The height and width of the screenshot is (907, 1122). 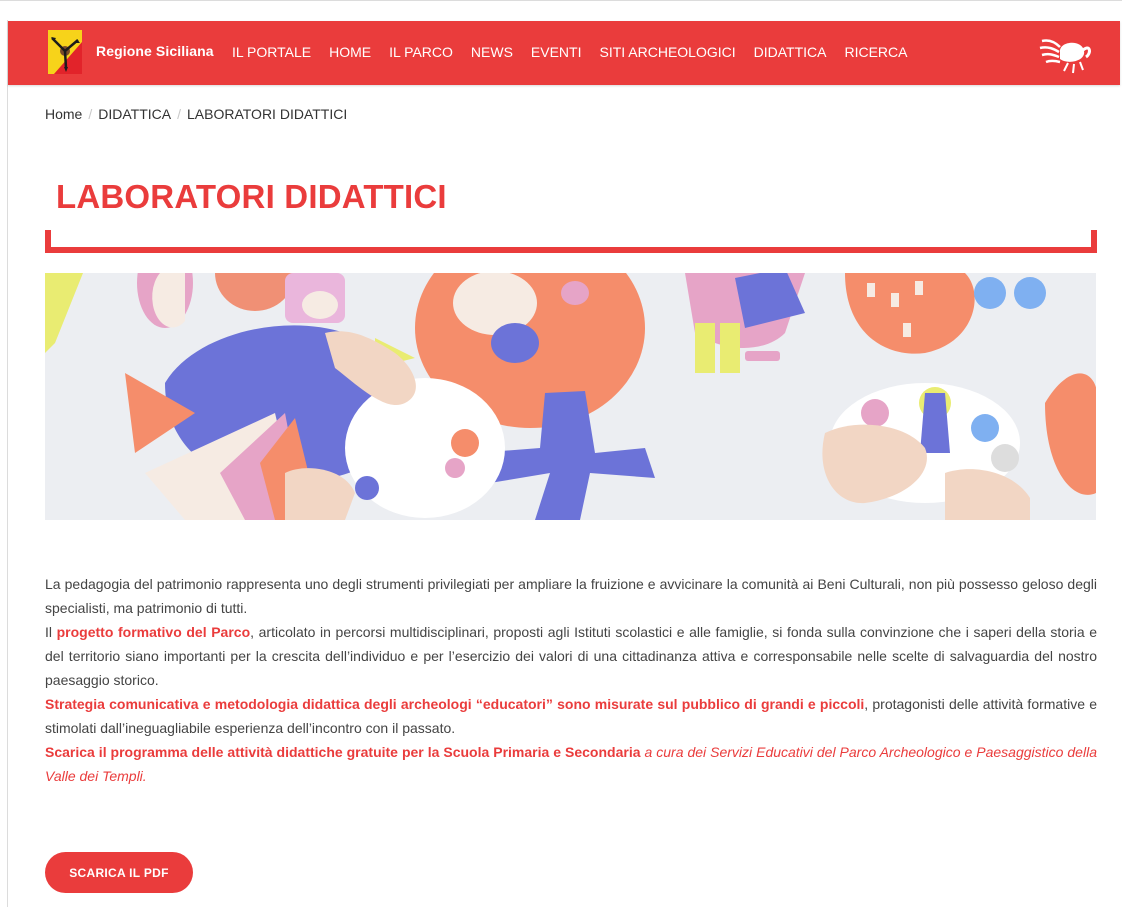 I want to click on download-pdf-button: SCARICA IL PDF, so click(x=119, y=872).